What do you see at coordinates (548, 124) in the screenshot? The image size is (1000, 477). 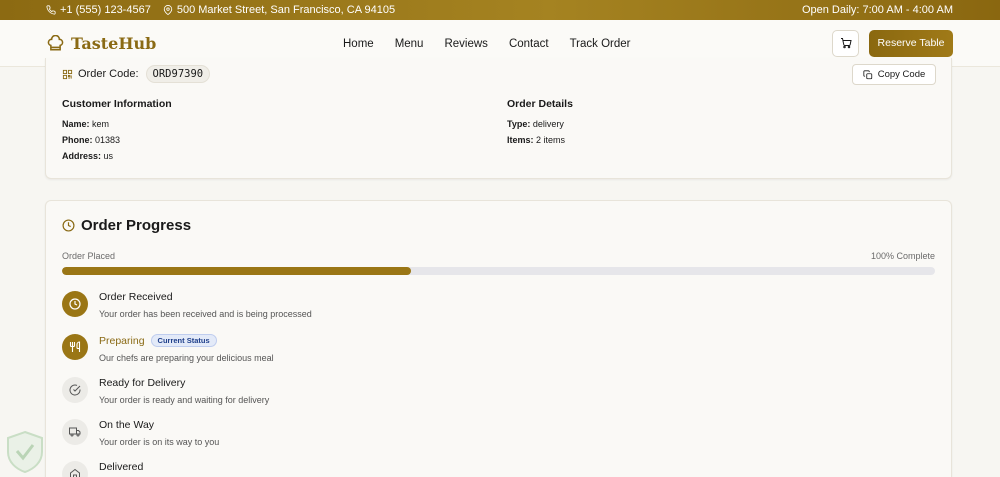 I see `type-value: delivery` at bounding box center [548, 124].